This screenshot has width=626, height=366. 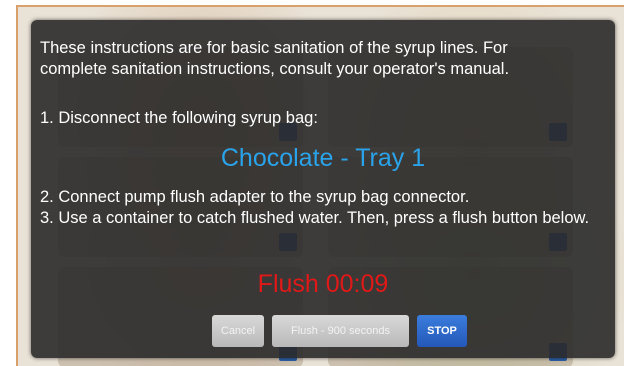 What do you see at coordinates (179, 118) in the screenshot?
I see `step-1-text: 1. Disconnect the following syrup bag:` at bounding box center [179, 118].